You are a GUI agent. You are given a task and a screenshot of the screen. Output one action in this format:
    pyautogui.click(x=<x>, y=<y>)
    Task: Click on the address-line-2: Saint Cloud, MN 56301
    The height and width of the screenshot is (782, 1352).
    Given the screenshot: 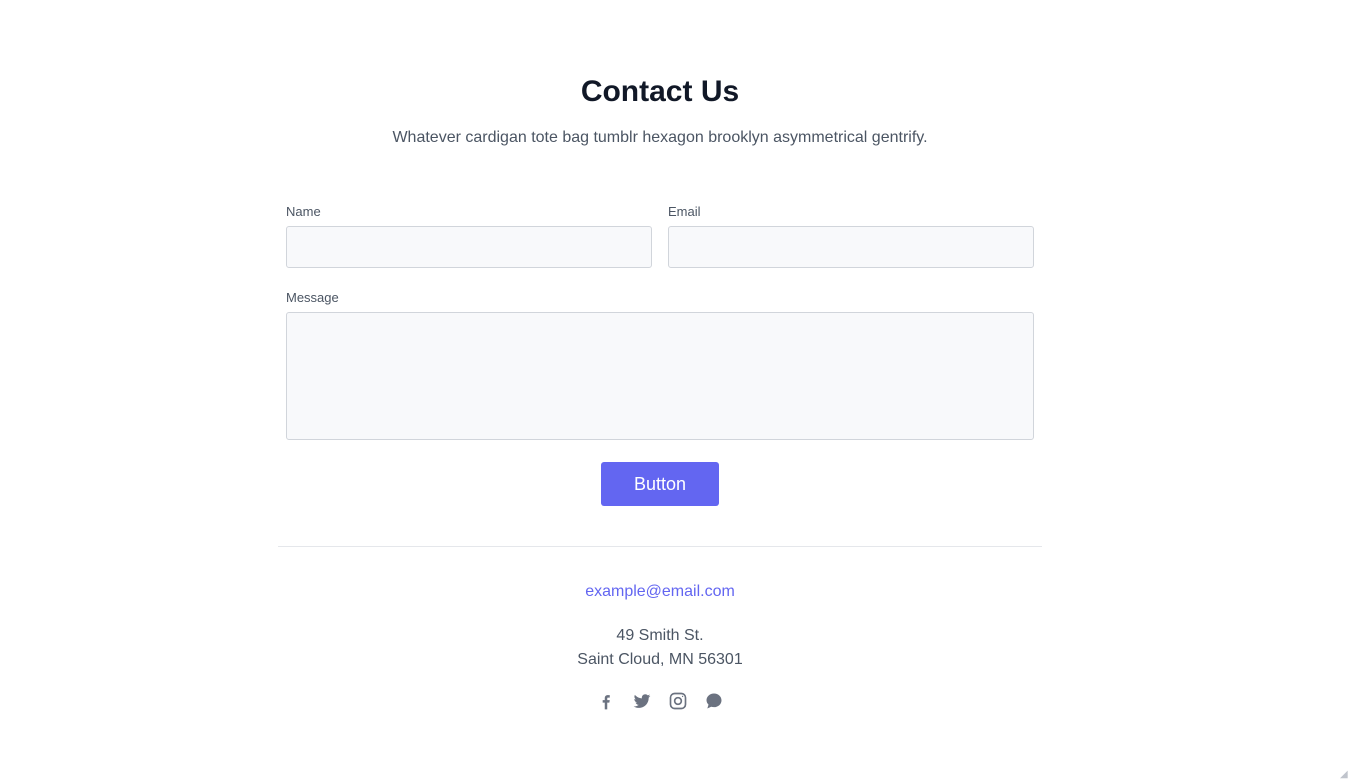 What is the action you would take?
    pyautogui.click(x=660, y=659)
    